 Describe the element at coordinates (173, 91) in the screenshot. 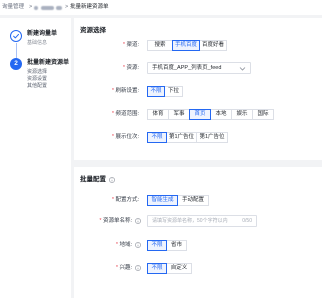

I see `refresh-option: 下拉` at that location.